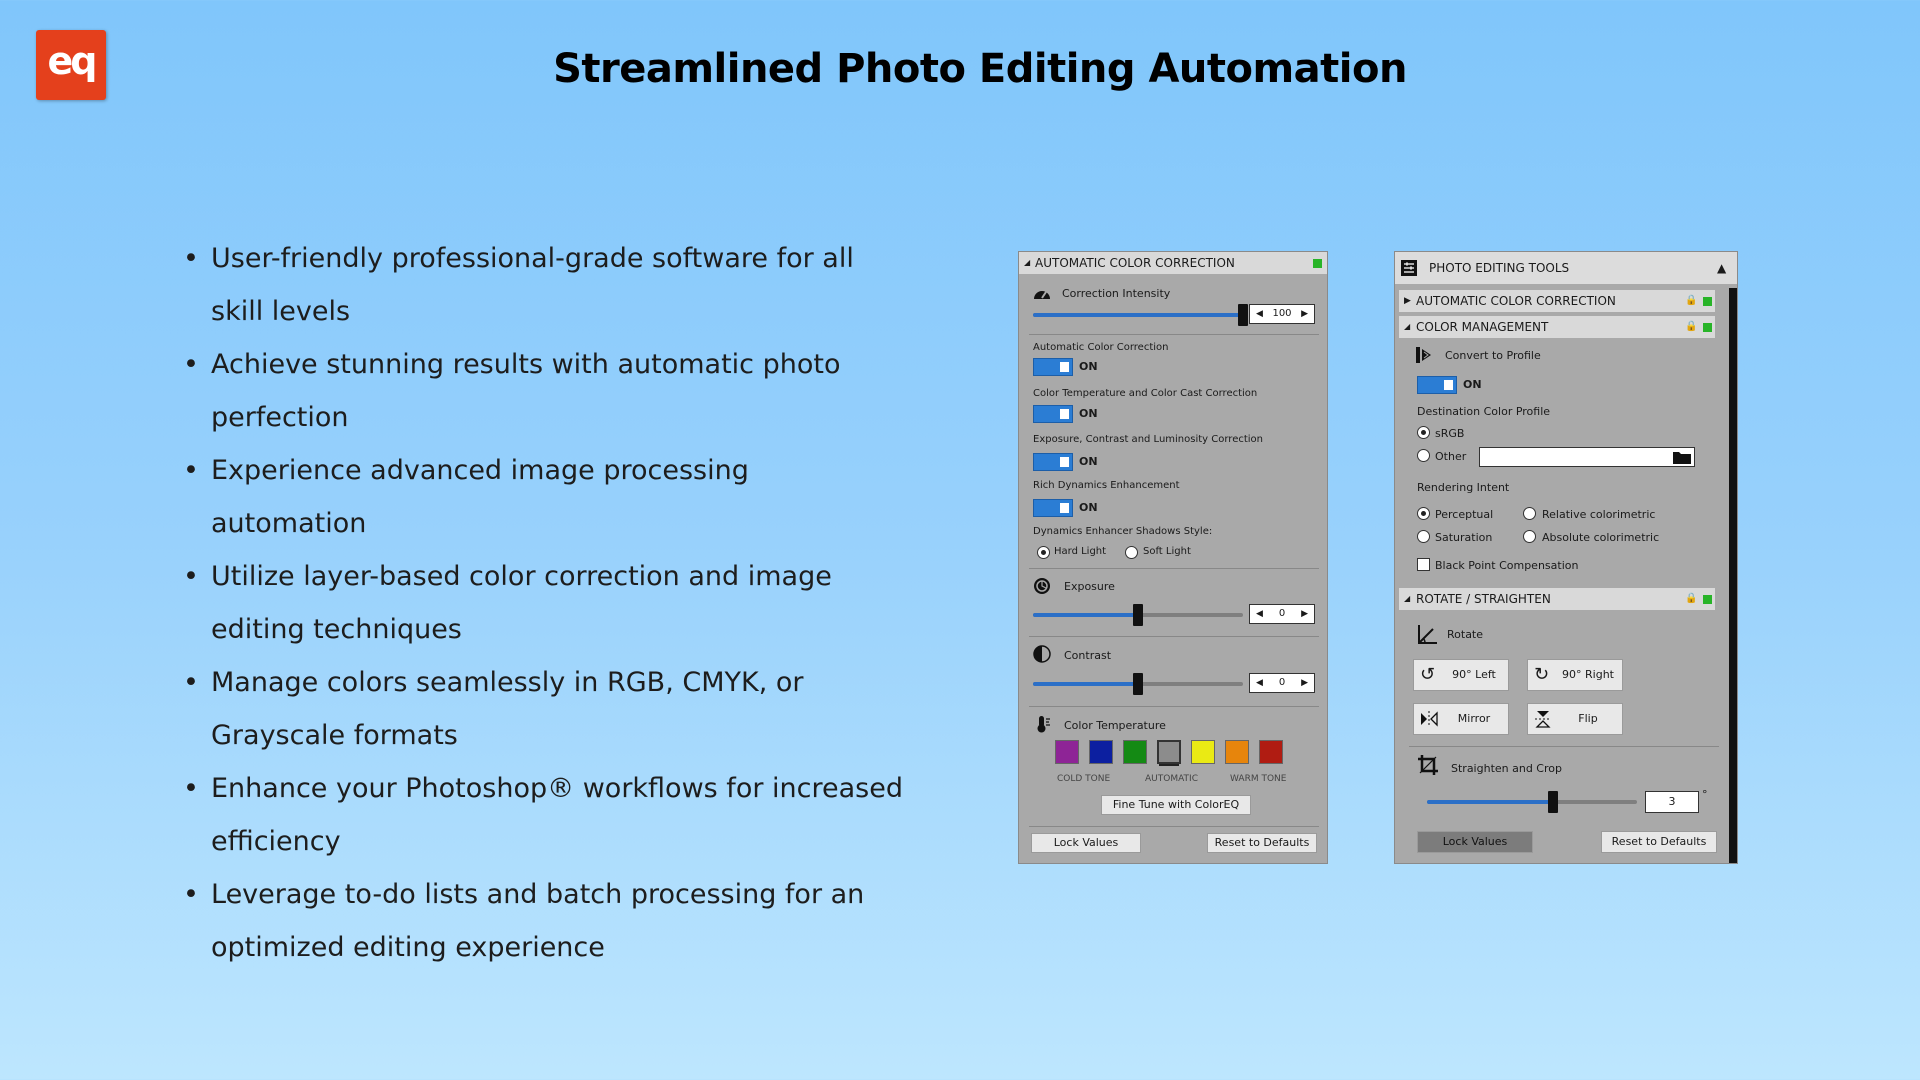 The height and width of the screenshot is (1080, 1920). What do you see at coordinates (1506, 768) in the screenshot?
I see `straighten-crop-label: Straighten and Crop` at bounding box center [1506, 768].